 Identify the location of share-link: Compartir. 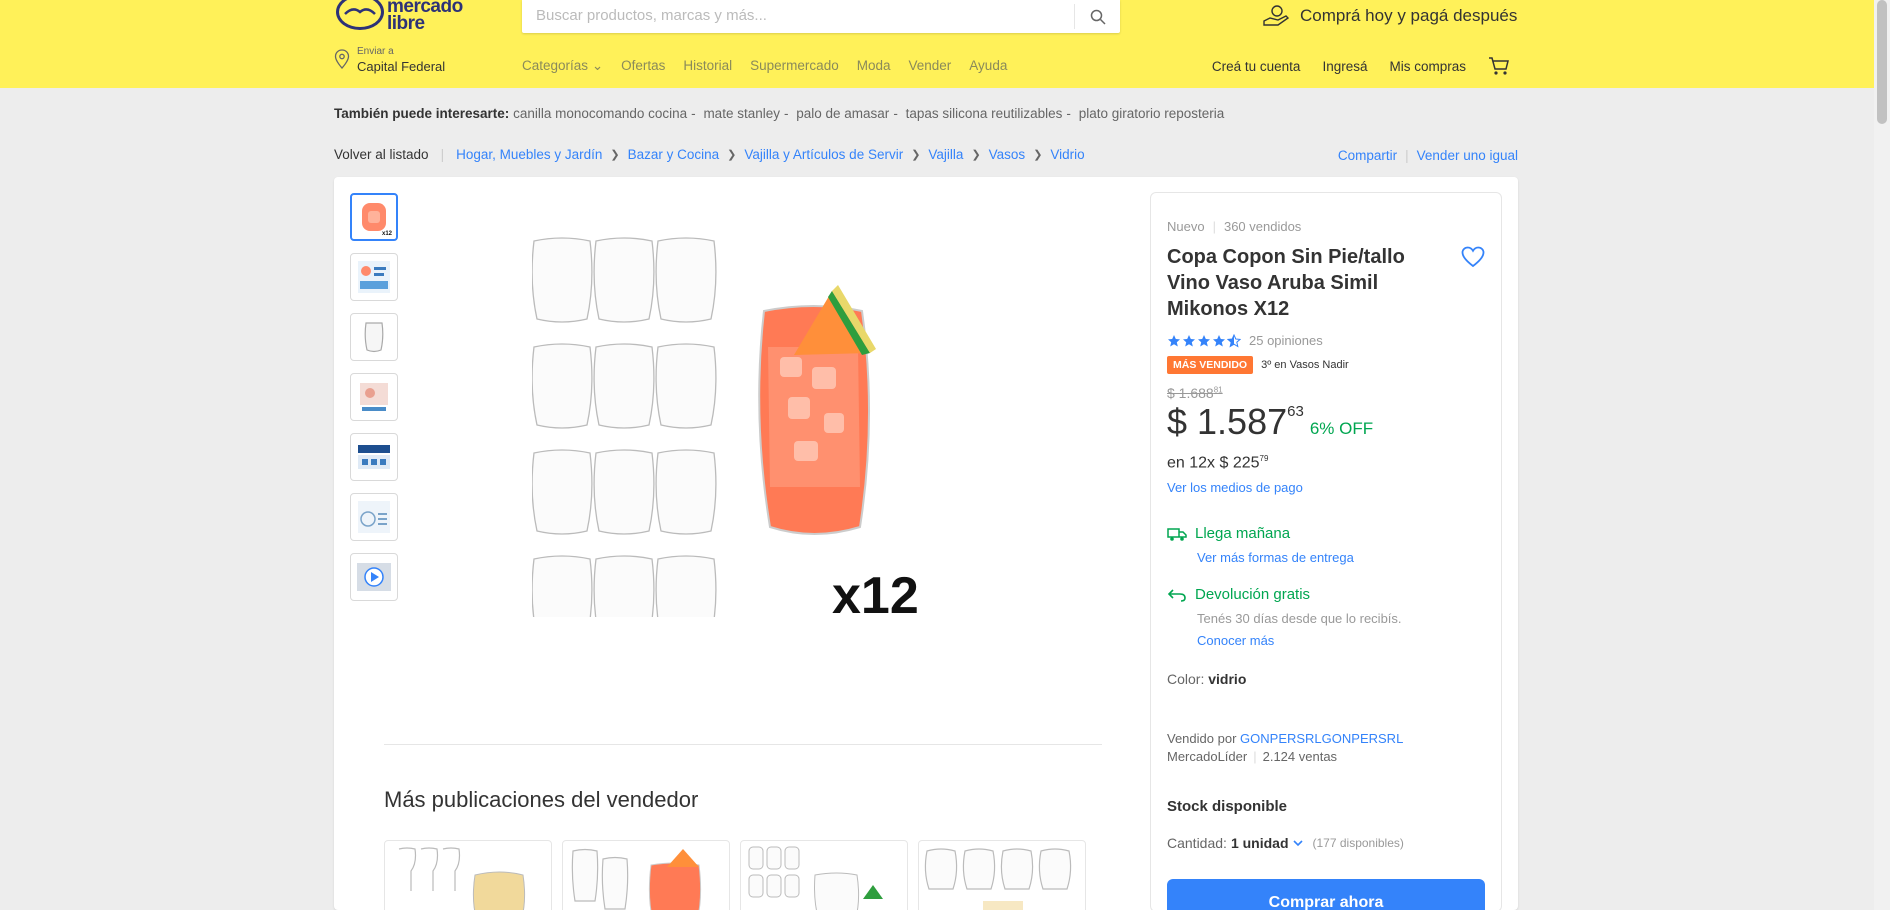
(1367, 155).